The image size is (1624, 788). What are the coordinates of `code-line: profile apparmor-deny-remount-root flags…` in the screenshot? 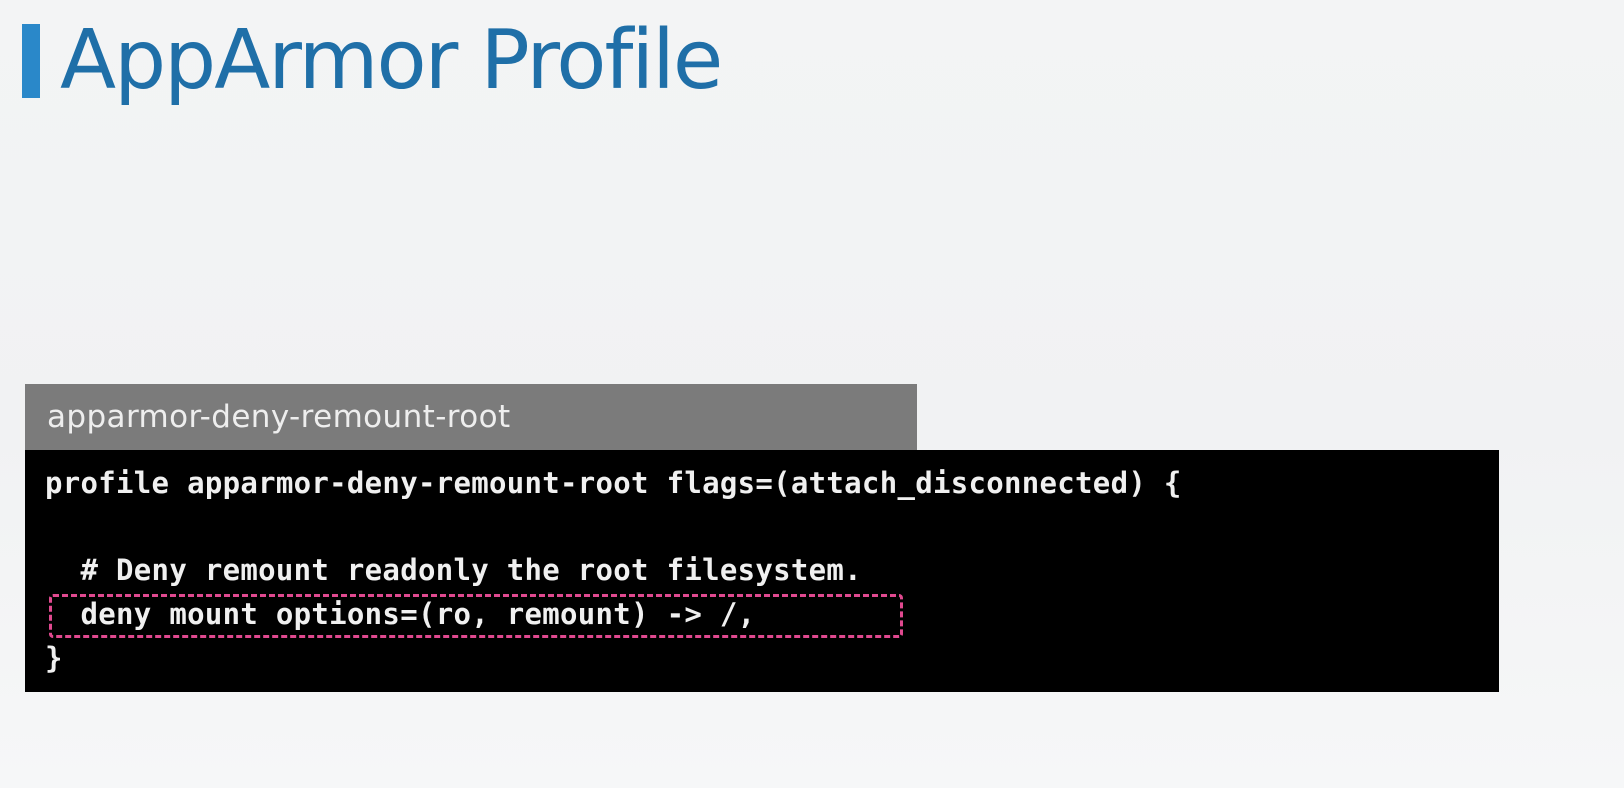 It's located at (613, 483).